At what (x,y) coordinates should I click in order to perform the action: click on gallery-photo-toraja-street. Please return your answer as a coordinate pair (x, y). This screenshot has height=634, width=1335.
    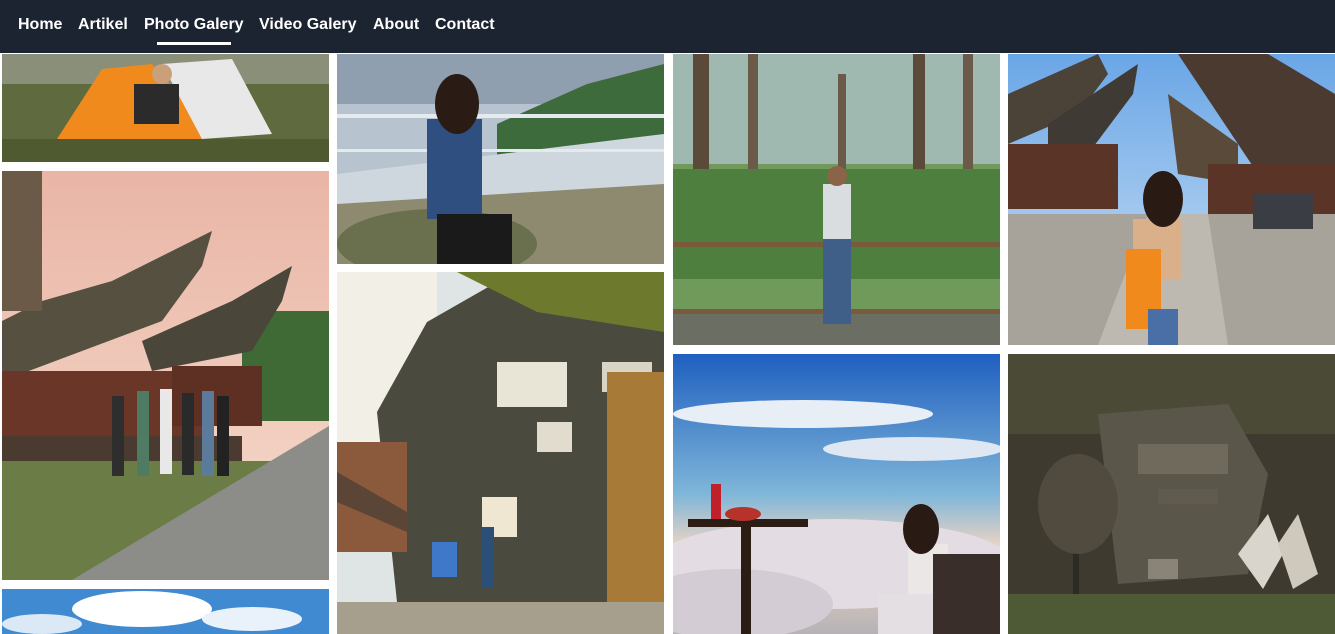
    Looking at the image, I should click on (1171, 199).